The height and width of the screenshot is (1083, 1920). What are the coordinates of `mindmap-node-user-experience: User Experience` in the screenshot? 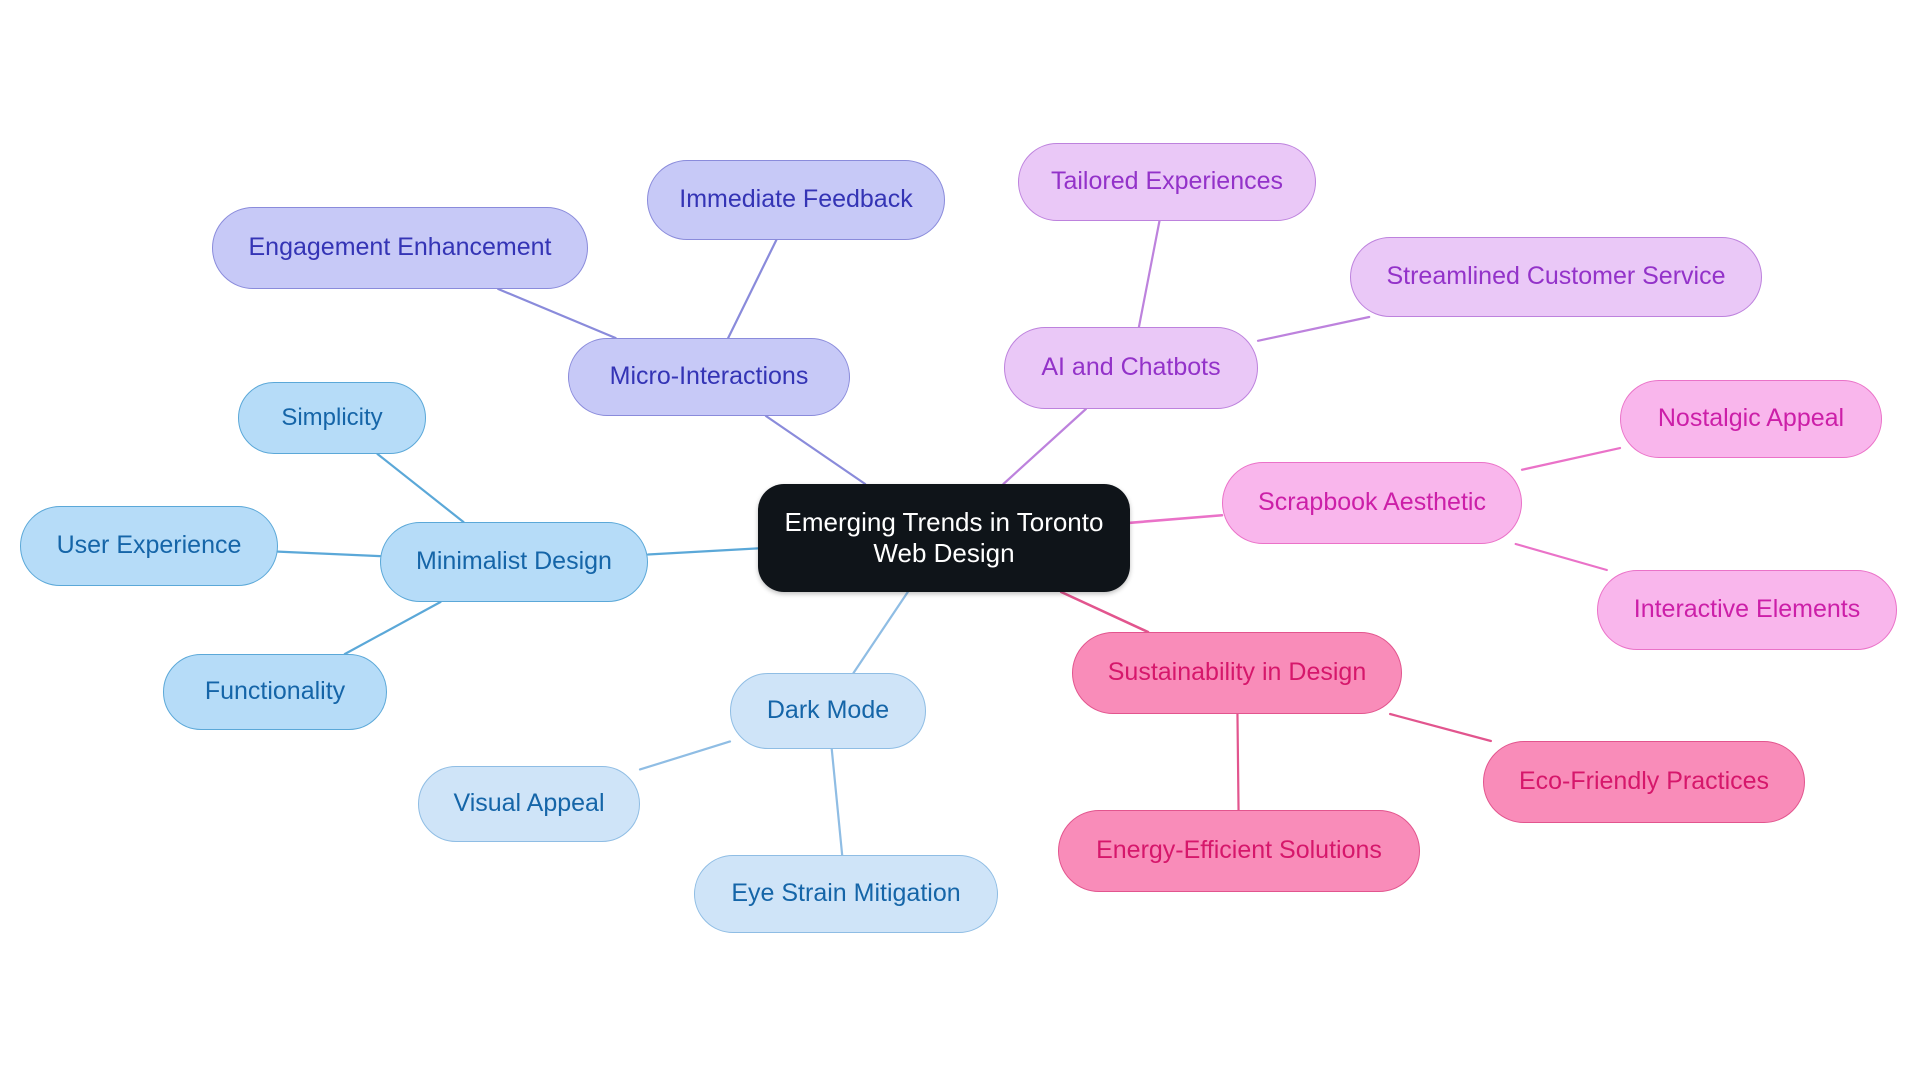 It's located at (149, 546).